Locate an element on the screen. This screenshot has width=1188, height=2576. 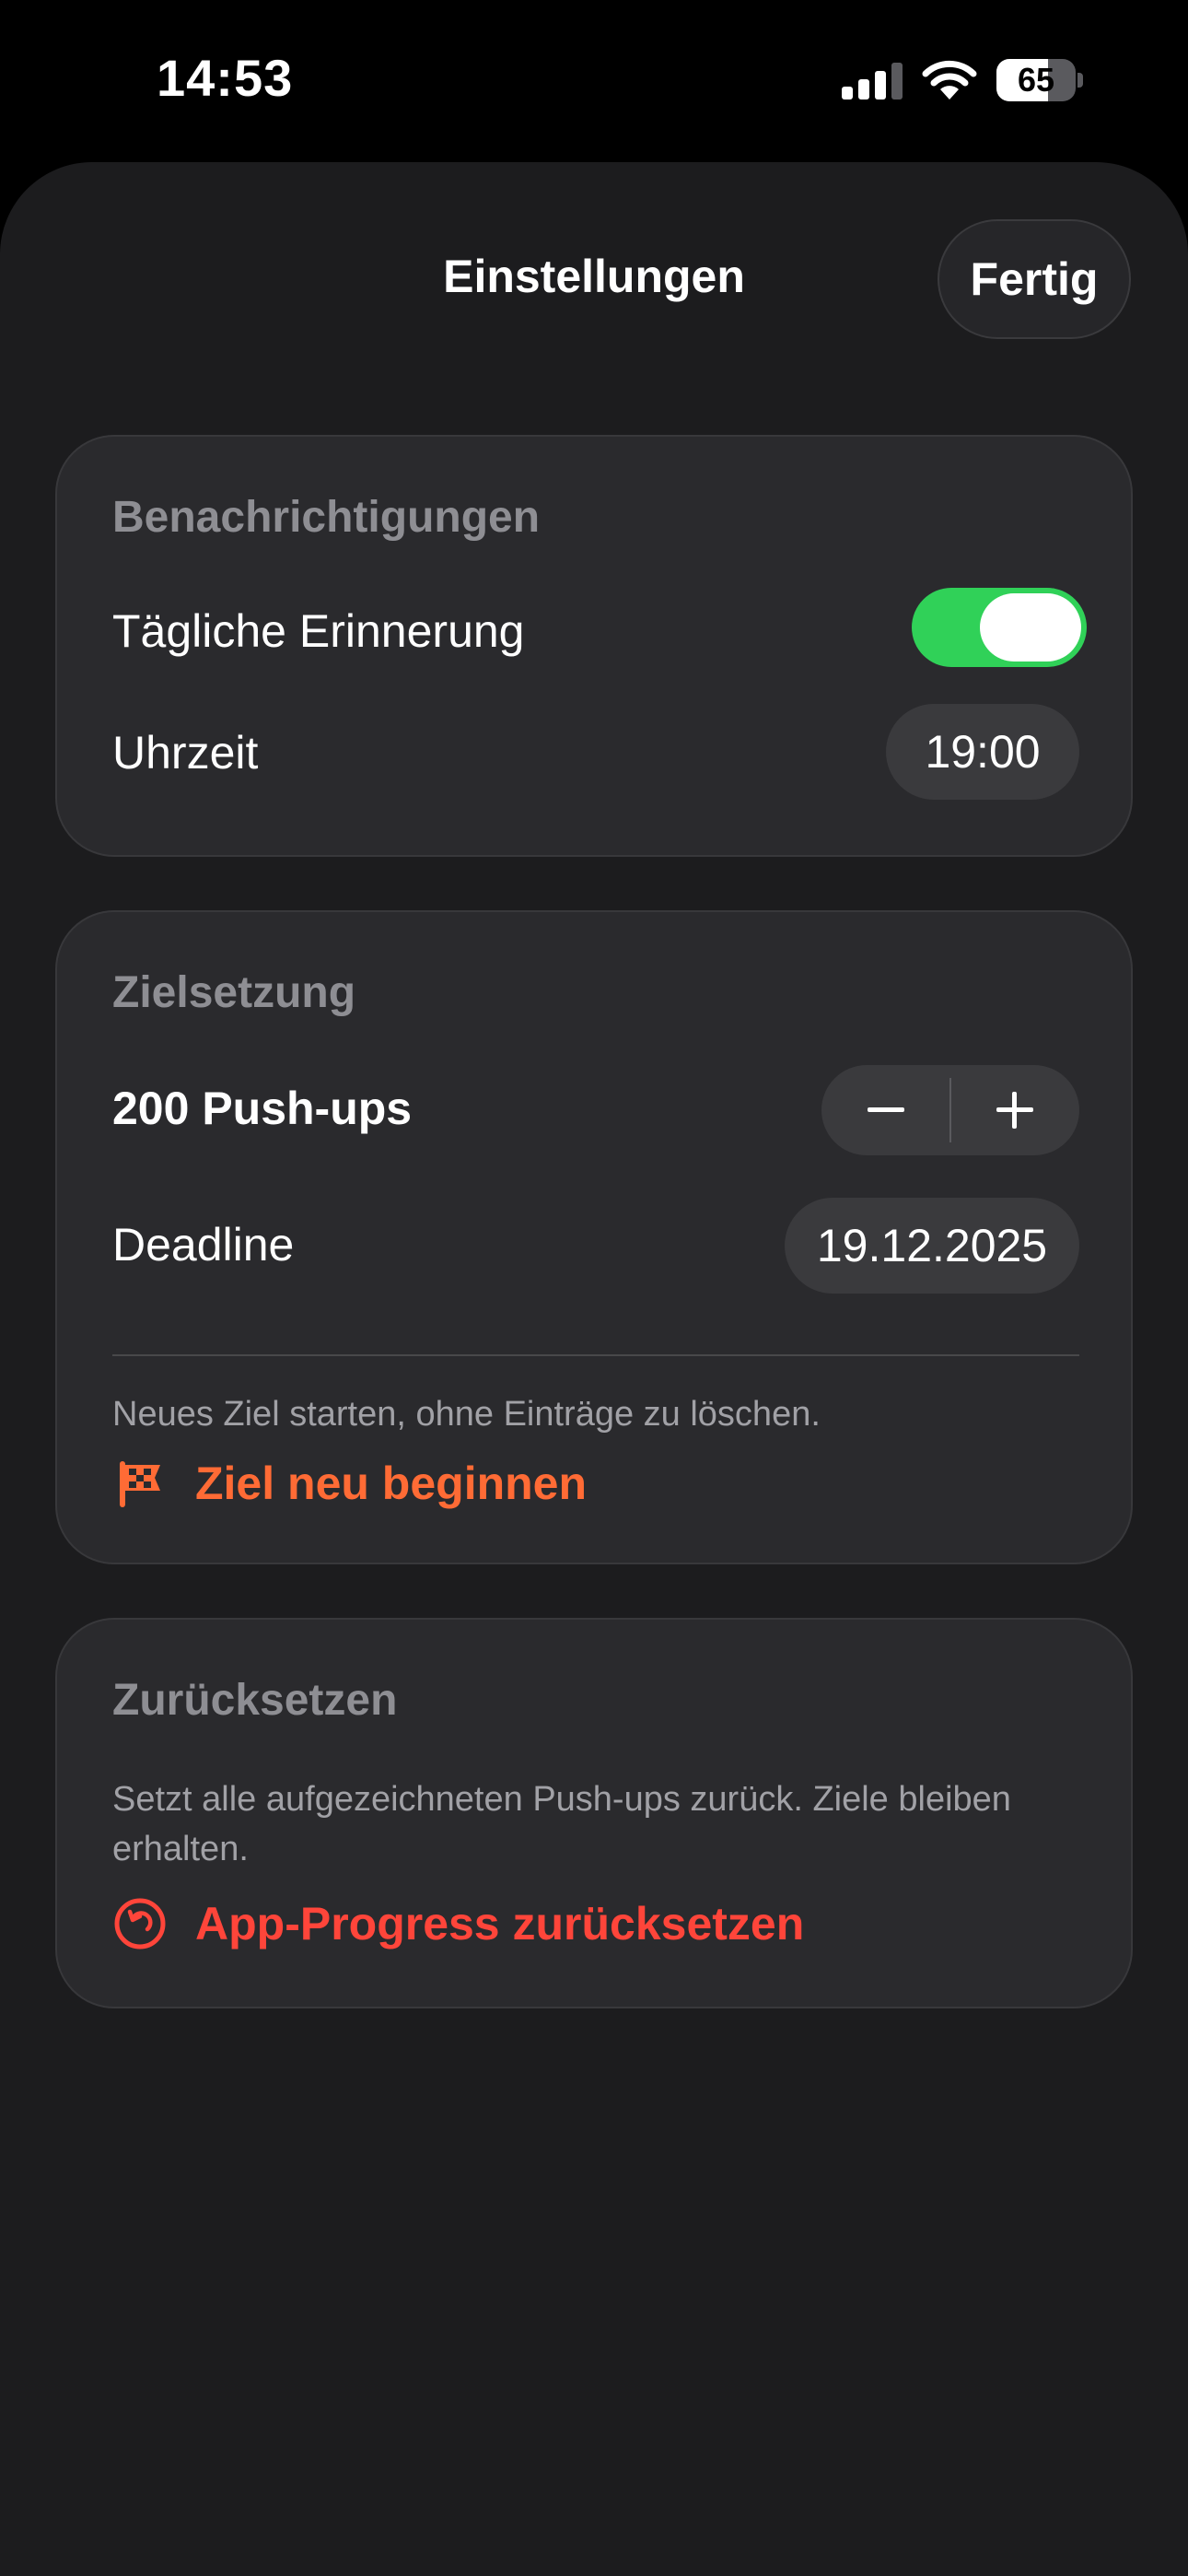
increment-button is located at coordinates (1014, 1110).